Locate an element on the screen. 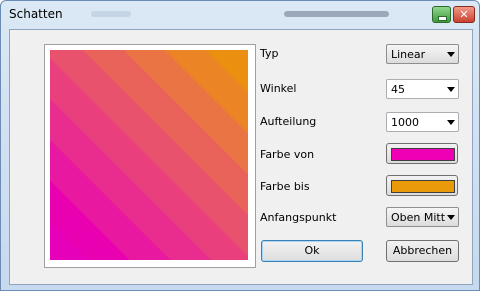 The height and width of the screenshot is (291, 480). aufteilung-select: 1000 is located at coordinates (422, 122).